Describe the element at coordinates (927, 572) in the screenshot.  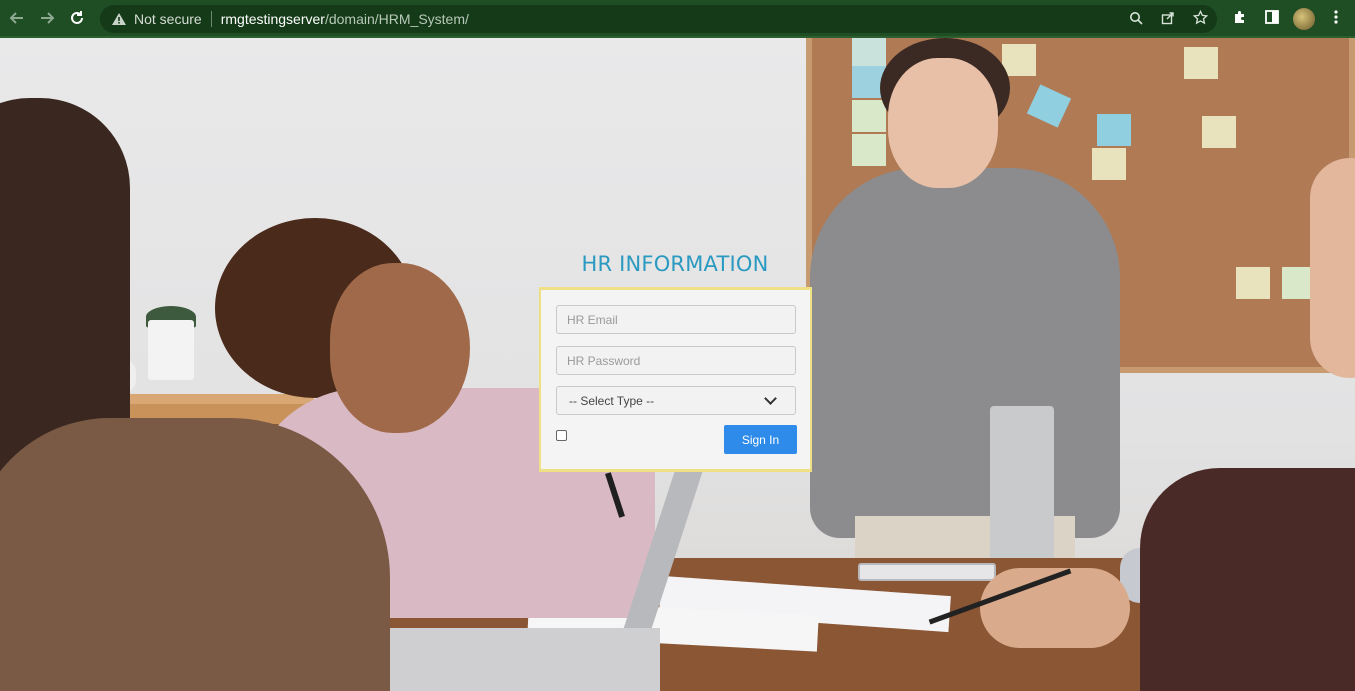
I see `tablet` at that location.